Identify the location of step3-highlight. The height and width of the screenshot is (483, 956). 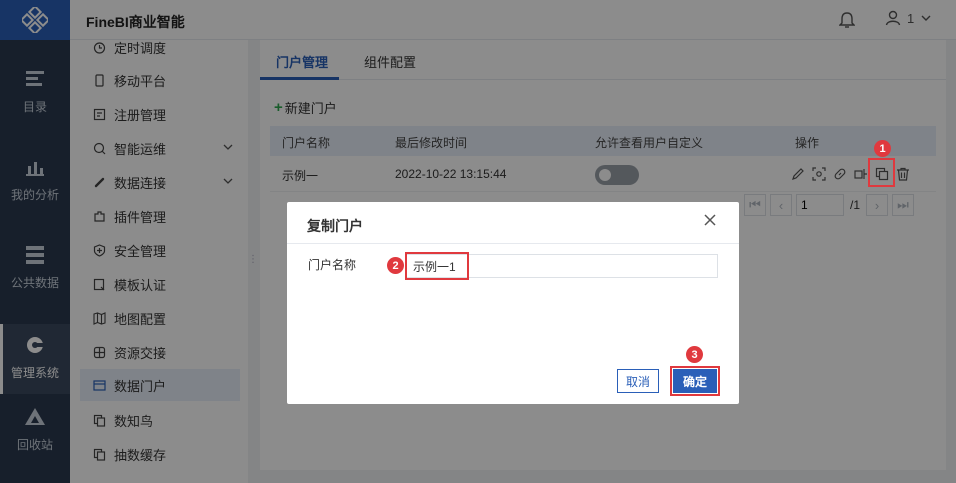
(695, 381).